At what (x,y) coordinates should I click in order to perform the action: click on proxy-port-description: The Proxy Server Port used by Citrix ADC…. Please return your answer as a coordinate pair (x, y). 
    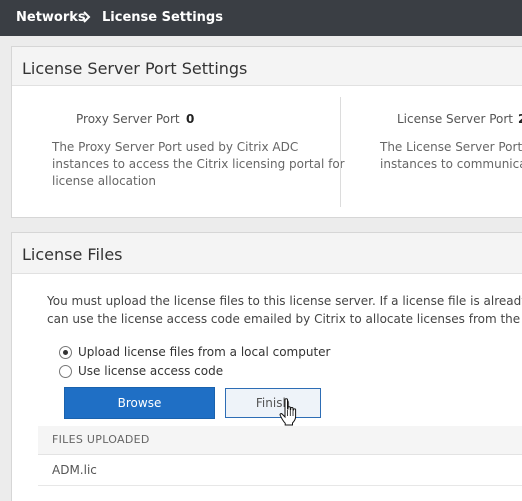
    Looking at the image, I should click on (198, 164).